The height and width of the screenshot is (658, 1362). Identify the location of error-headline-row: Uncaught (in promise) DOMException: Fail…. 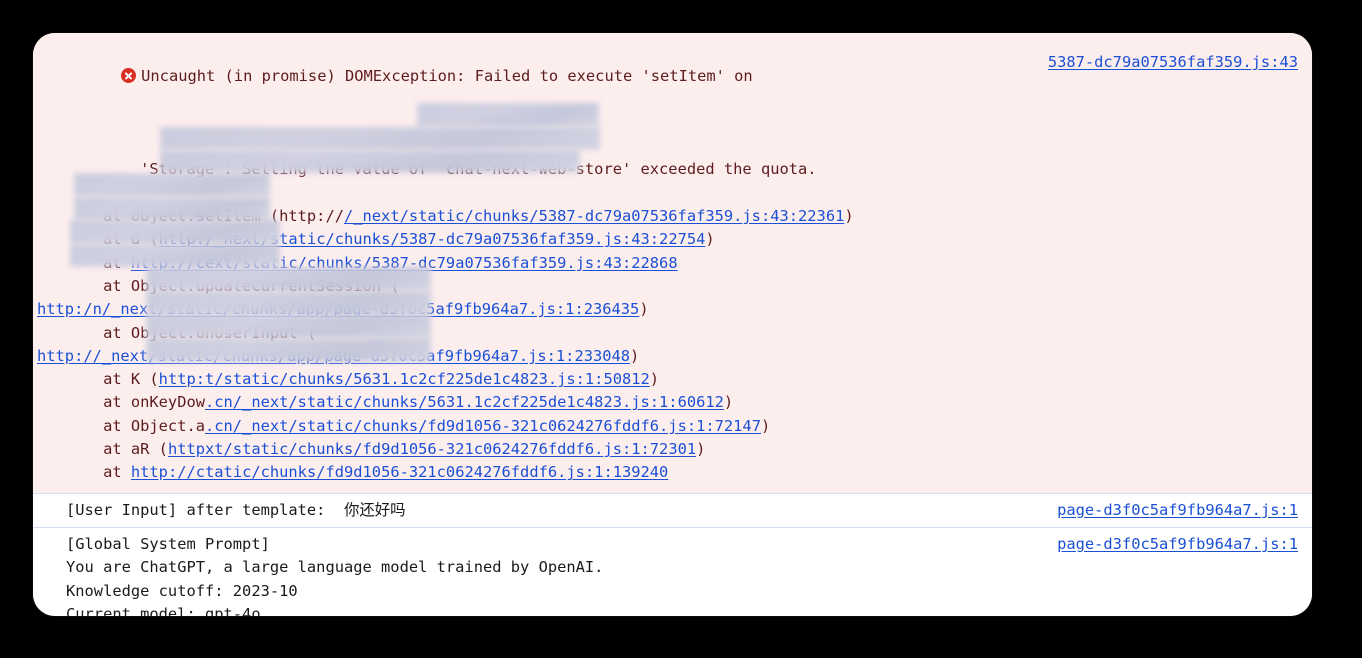
(672, 88).